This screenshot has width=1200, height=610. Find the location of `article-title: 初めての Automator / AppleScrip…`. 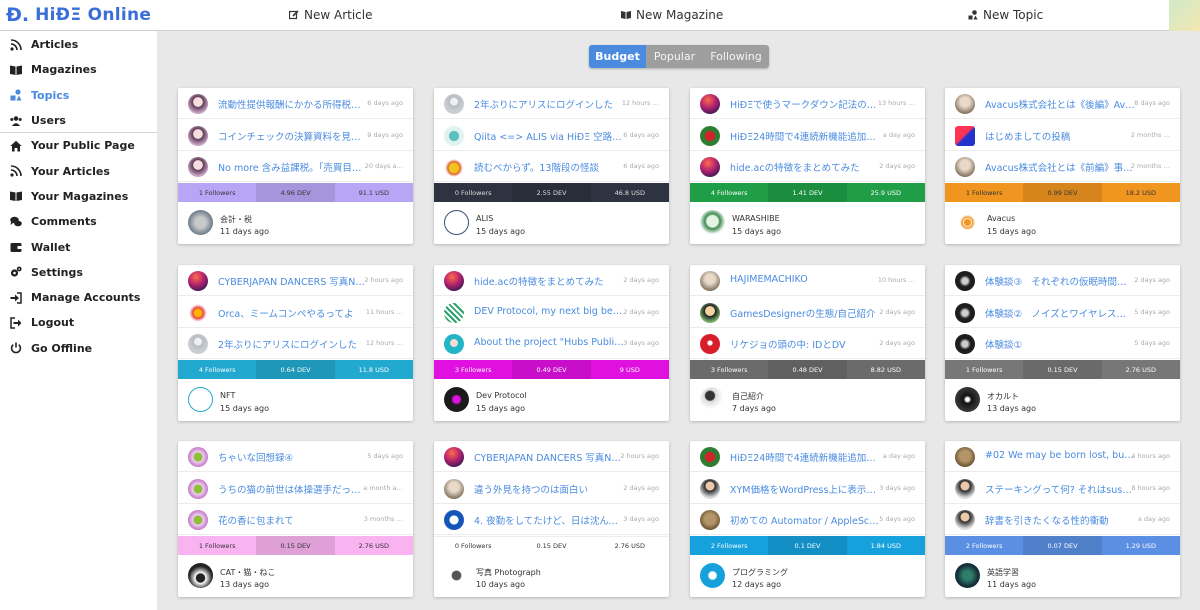

article-title: 初めての Automator / AppleScrip… is located at coordinates (805, 520).